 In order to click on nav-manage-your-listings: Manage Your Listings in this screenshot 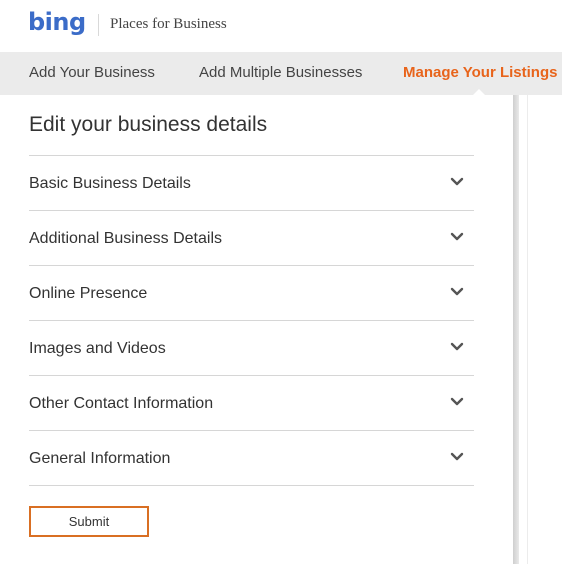, I will do `click(480, 73)`.